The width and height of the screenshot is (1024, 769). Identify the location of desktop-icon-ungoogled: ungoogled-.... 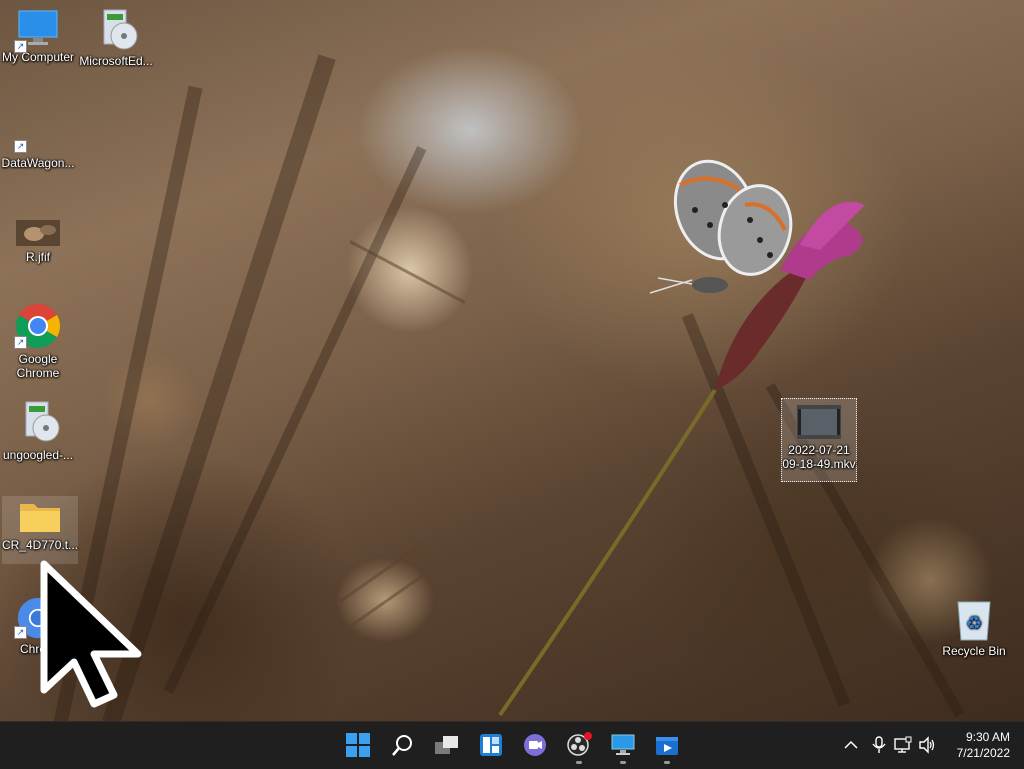
(38, 430).